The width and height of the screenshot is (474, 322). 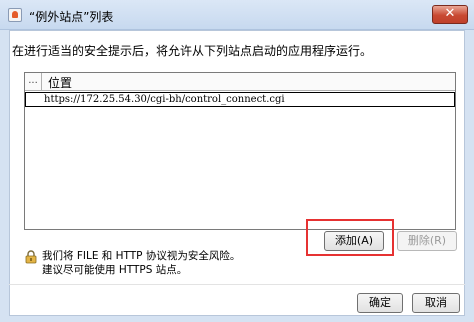 What do you see at coordinates (31, 257) in the screenshot?
I see `padlock-icon` at bounding box center [31, 257].